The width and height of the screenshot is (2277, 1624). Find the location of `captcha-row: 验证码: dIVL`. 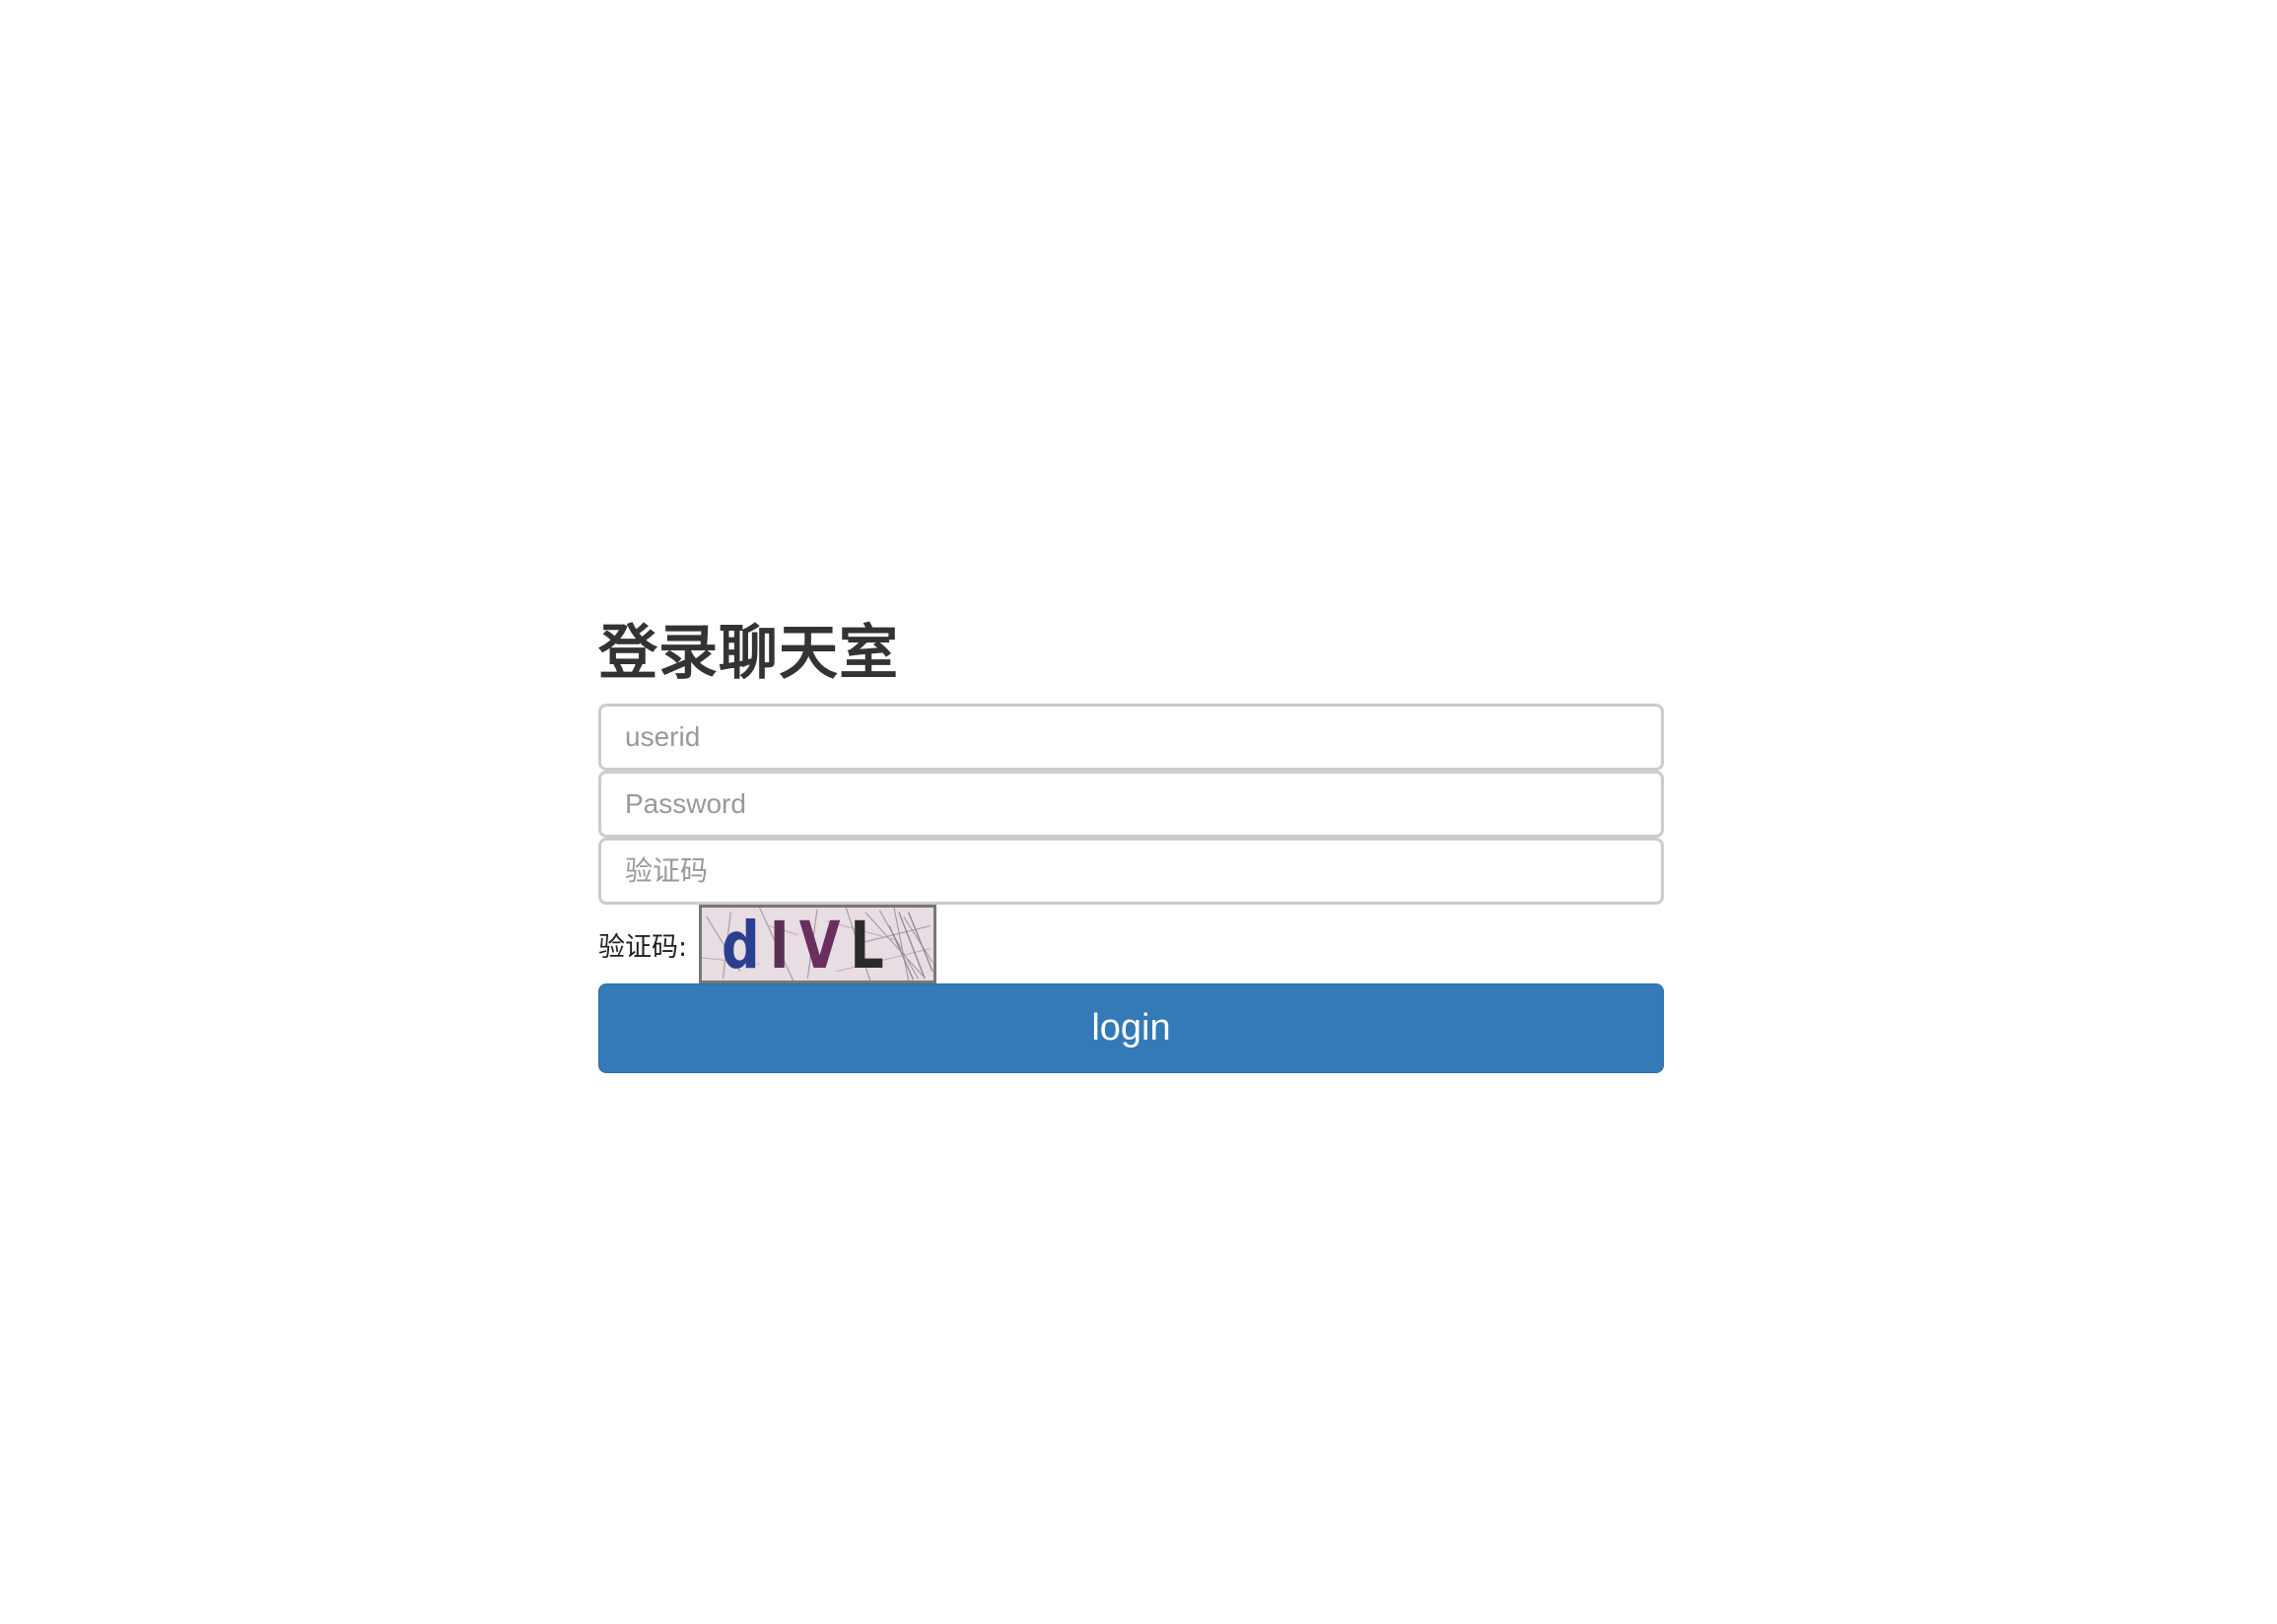

captcha-row: 验证码: dIVL is located at coordinates (1131, 944).